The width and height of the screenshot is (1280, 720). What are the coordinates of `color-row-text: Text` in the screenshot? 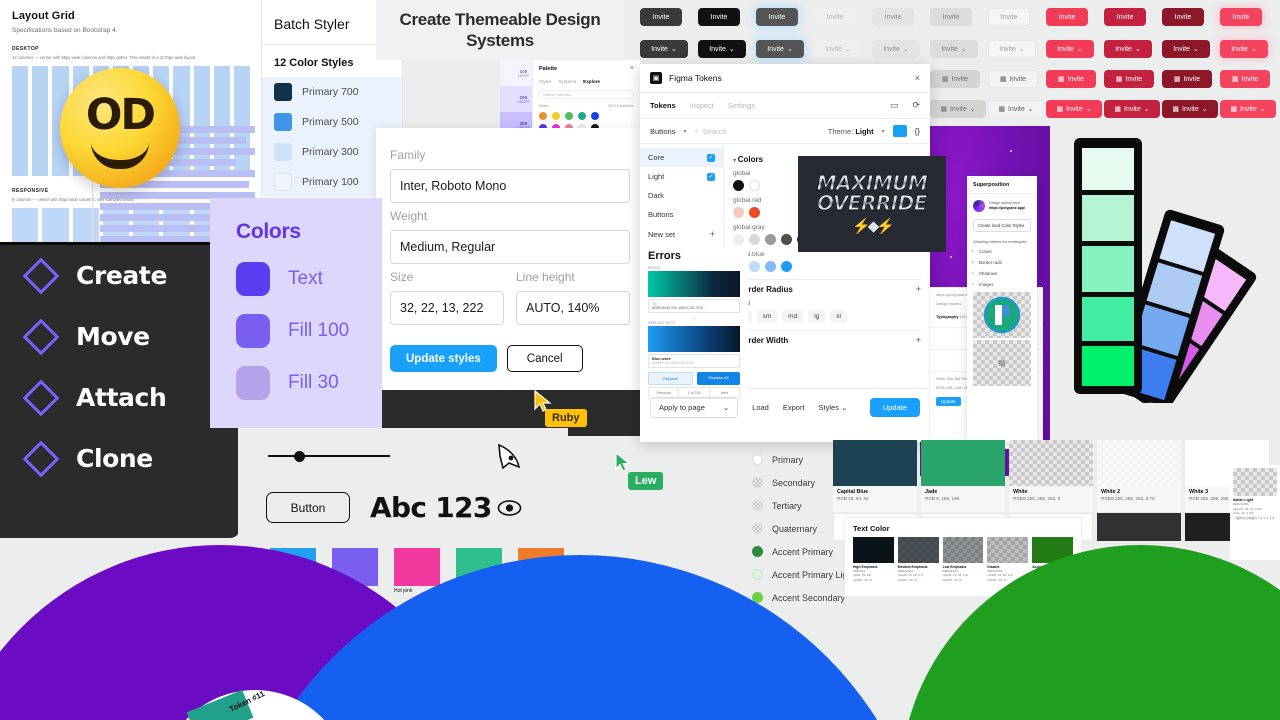 It's located at (296, 279).